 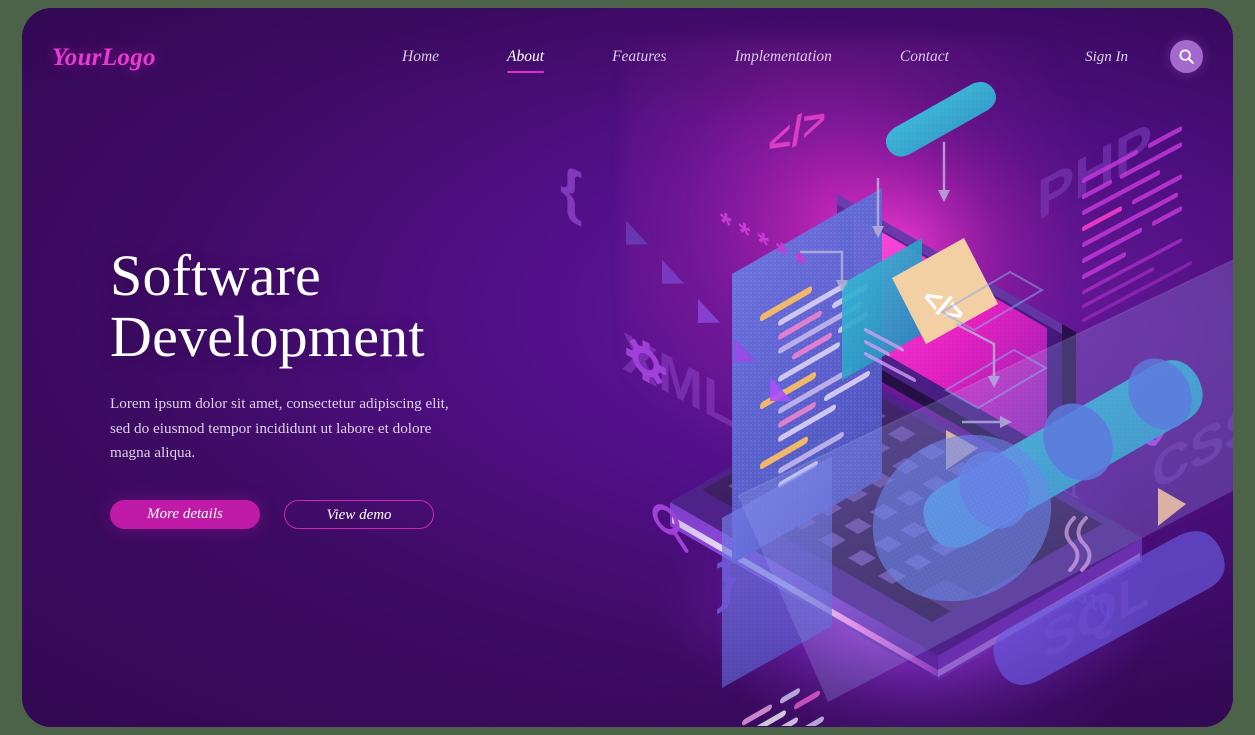 I want to click on nav-item-home: Home, so click(x=420, y=60).